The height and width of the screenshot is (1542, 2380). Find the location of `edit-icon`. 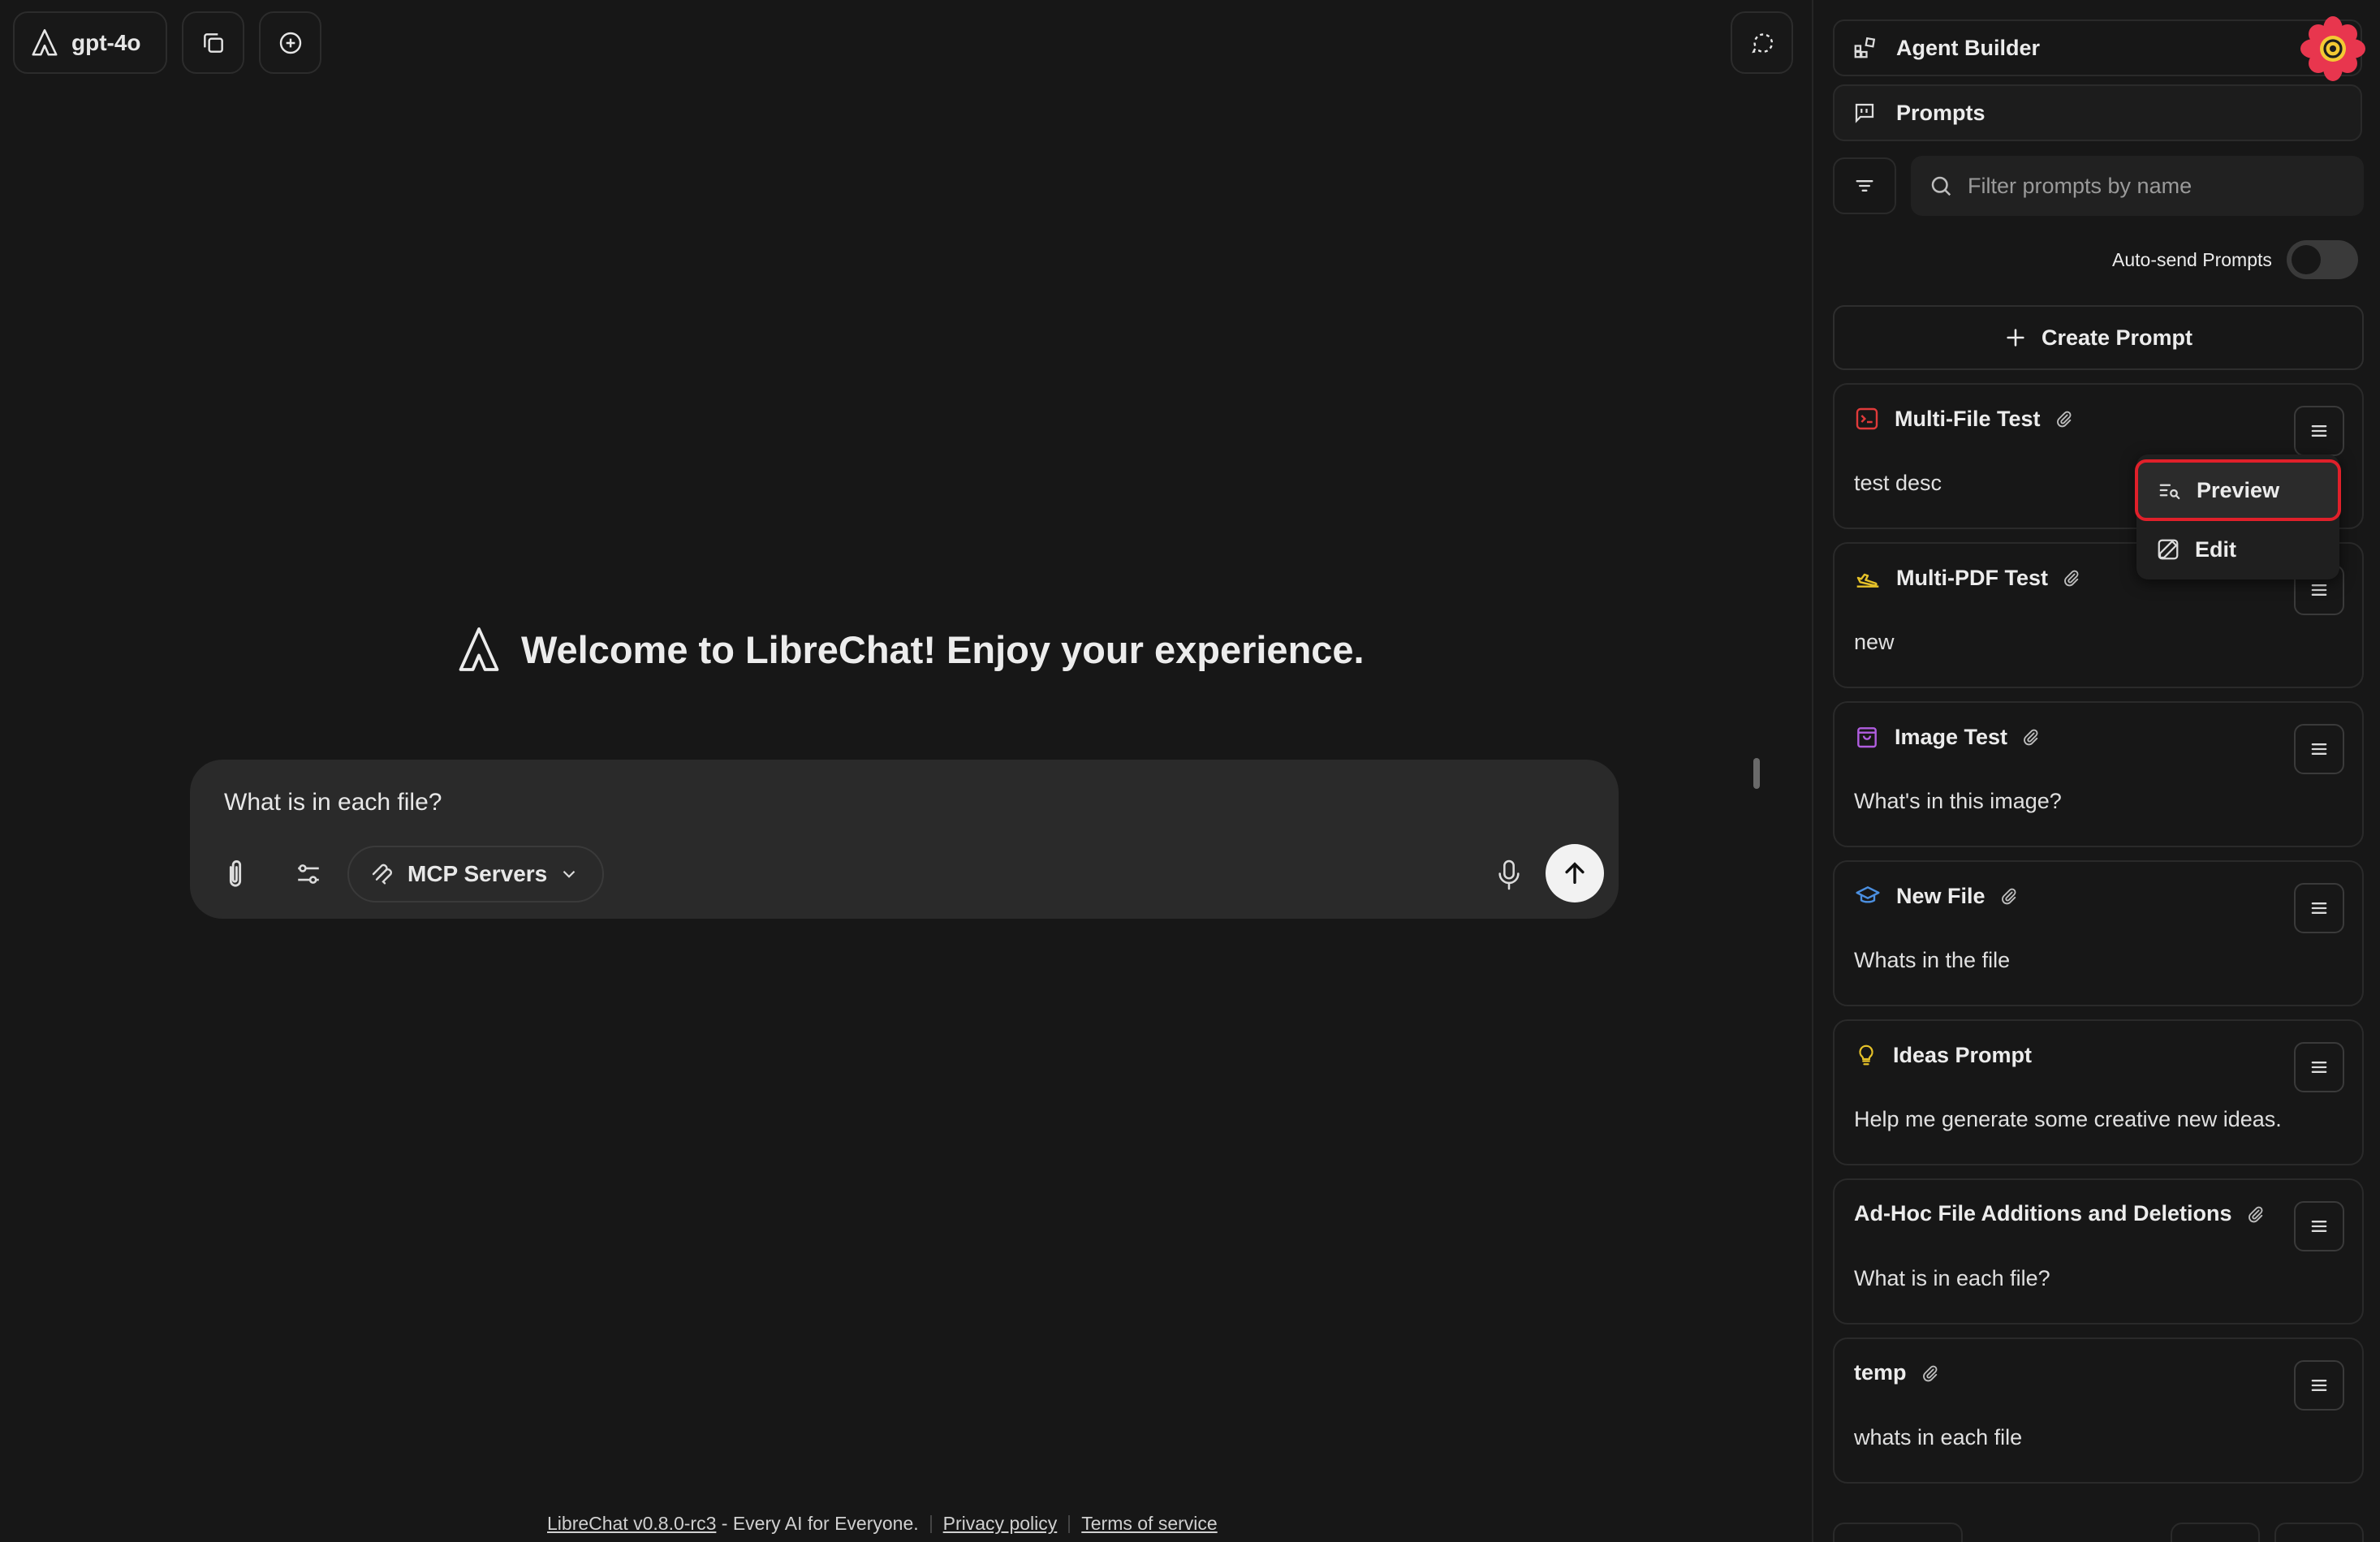

edit-icon is located at coordinates (2168, 549).